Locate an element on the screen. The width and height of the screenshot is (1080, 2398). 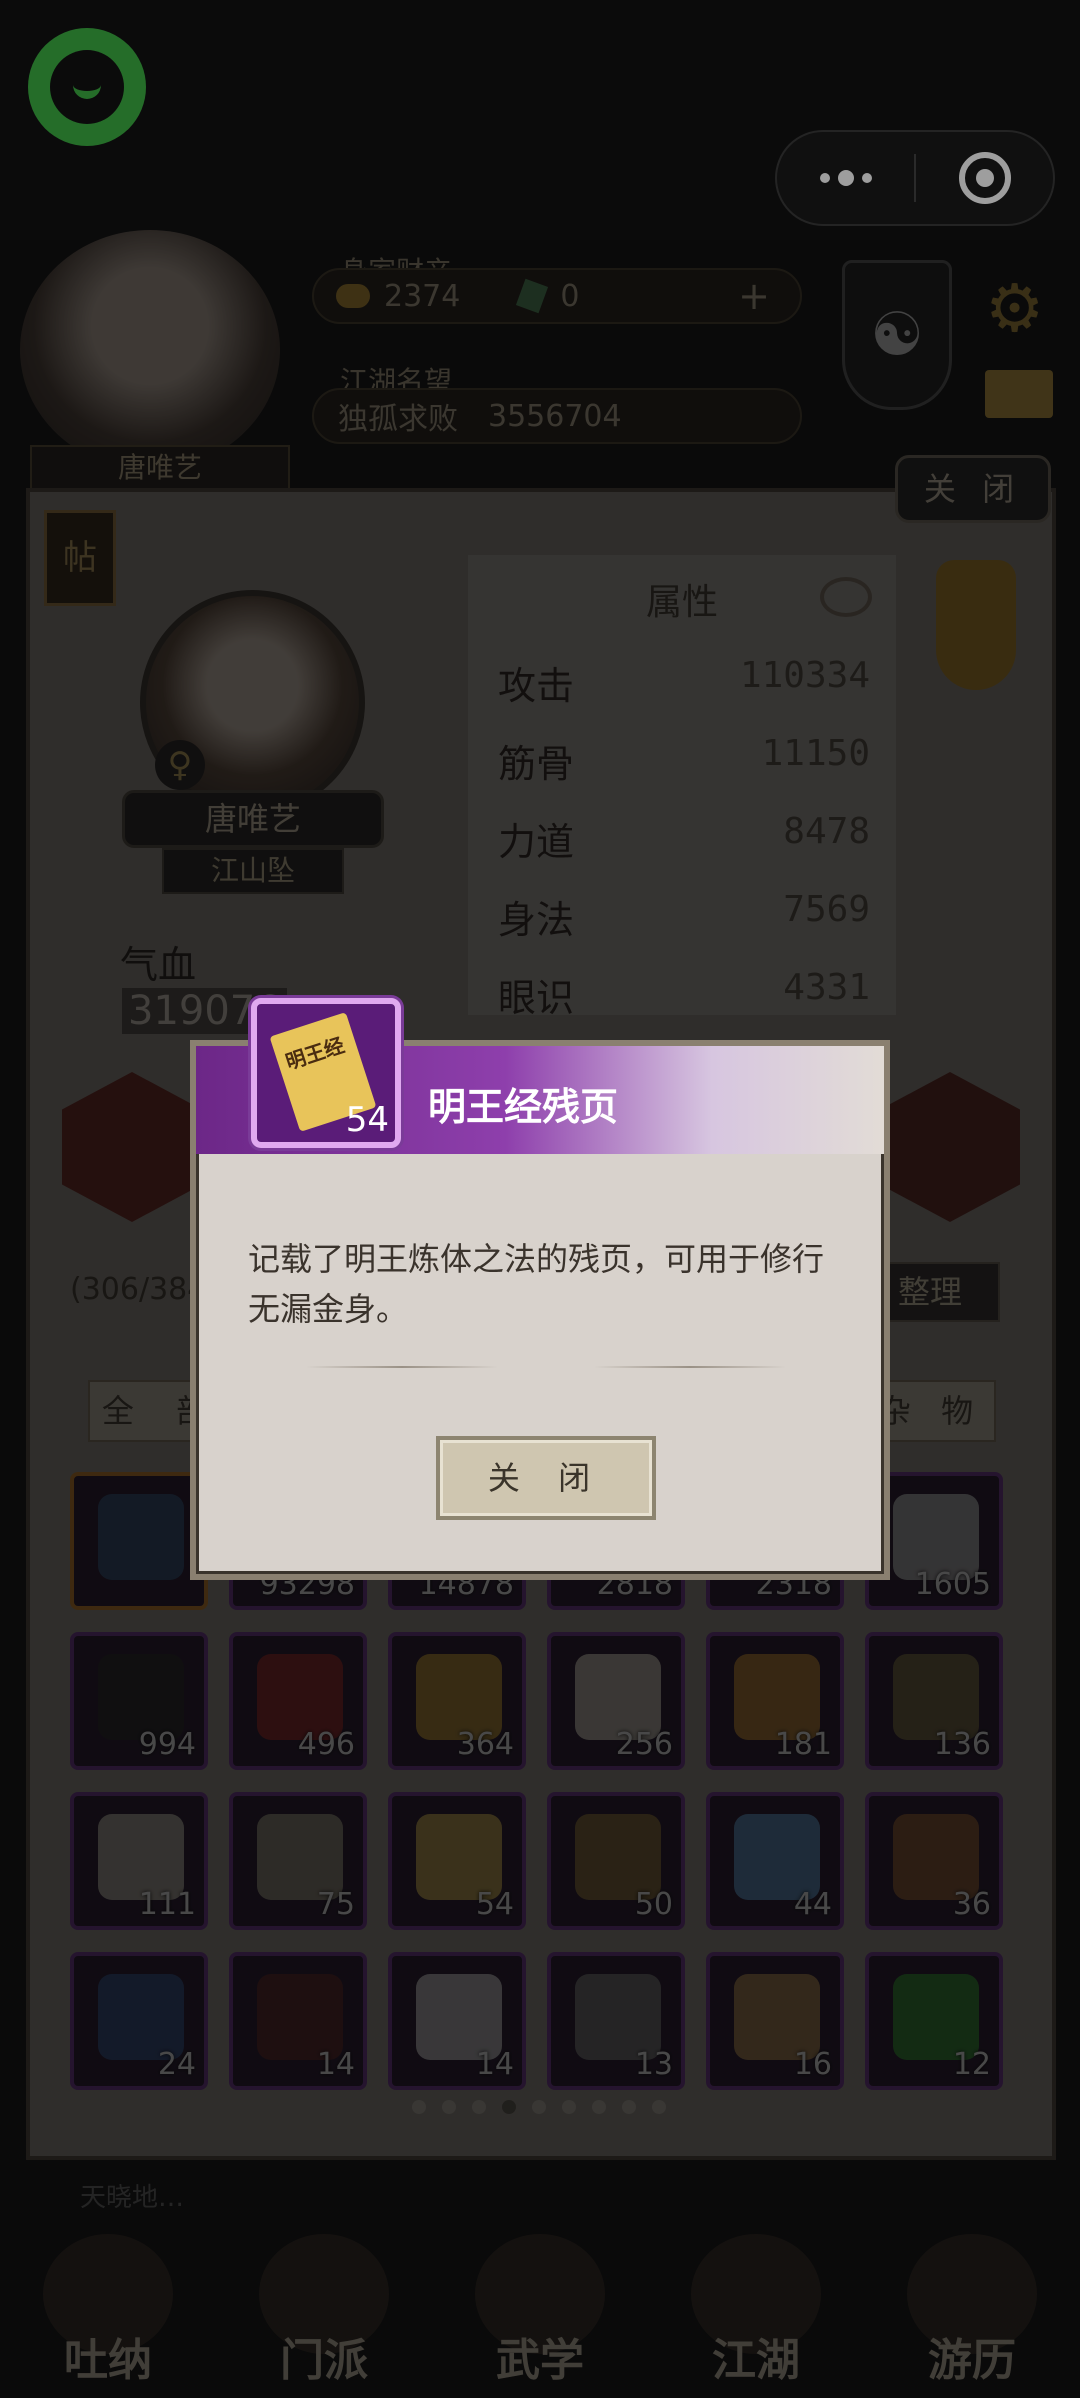
item-icon-frame: 明王经 54 is located at coordinates (326, 1073).